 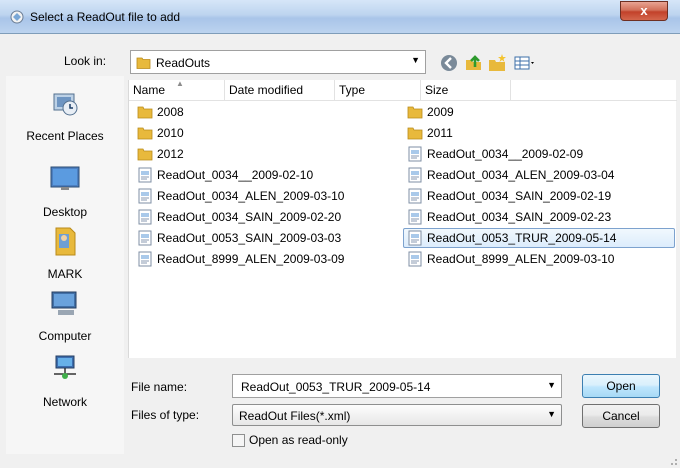 I want to click on place-network: Network, so click(x=65, y=380).